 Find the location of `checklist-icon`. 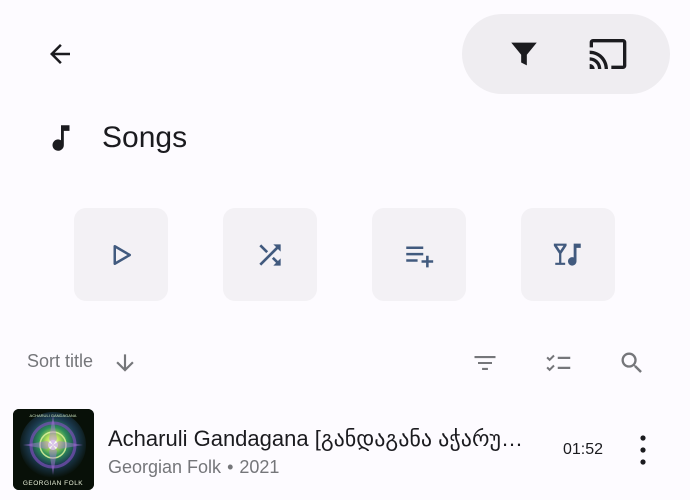

checklist-icon is located at coordinates (558, 363).